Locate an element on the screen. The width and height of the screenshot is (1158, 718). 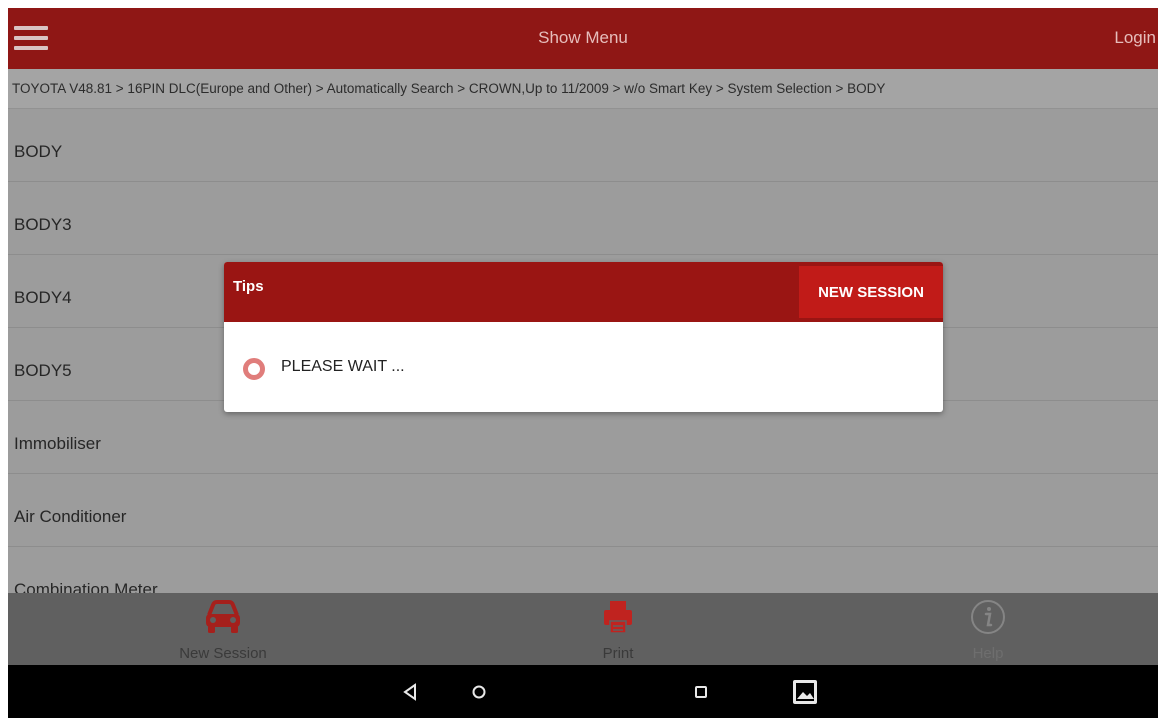
printer-icon is located at coordinates (618, 617).